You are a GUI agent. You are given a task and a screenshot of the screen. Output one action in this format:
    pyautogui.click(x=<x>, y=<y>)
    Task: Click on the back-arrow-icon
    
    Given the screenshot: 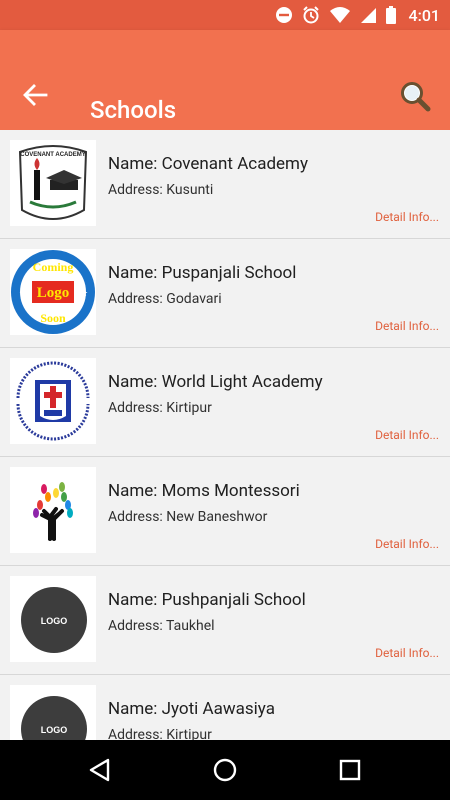 What is the action you would take?
    pyautogui.click(x=35, y=95)
    